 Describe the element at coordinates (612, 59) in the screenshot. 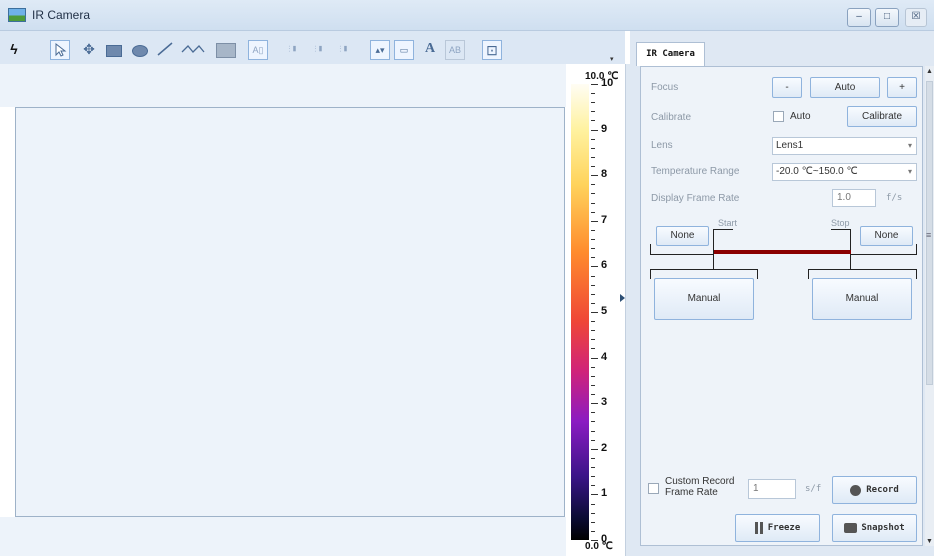

I see `toolbar-overflow-icon: ▾` at that location.